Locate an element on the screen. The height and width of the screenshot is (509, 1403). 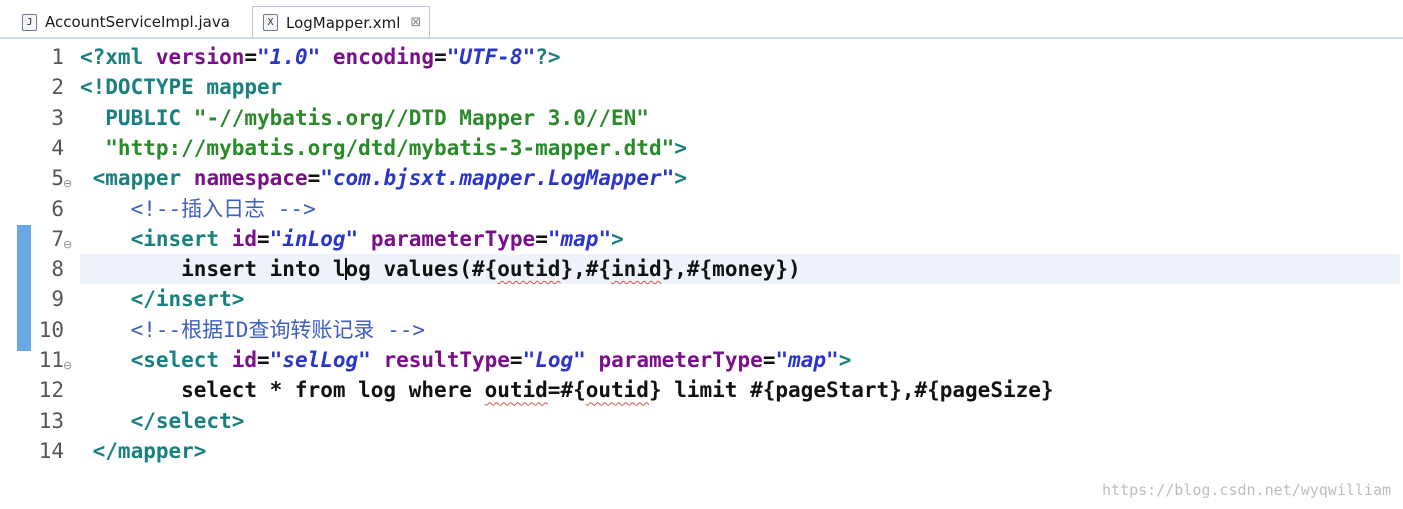
code-token-str: "Log" is located at coordinates (554, 360).